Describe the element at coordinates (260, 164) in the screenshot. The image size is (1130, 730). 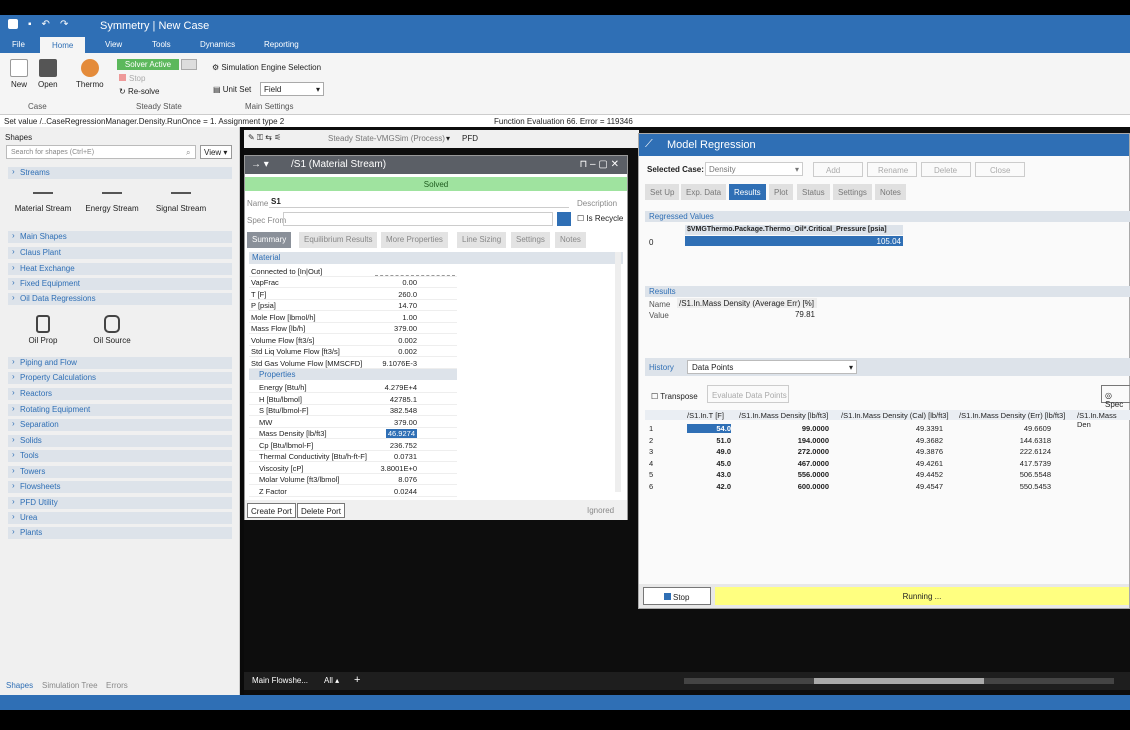
I see `arrow-icon: → ▾` at that location.